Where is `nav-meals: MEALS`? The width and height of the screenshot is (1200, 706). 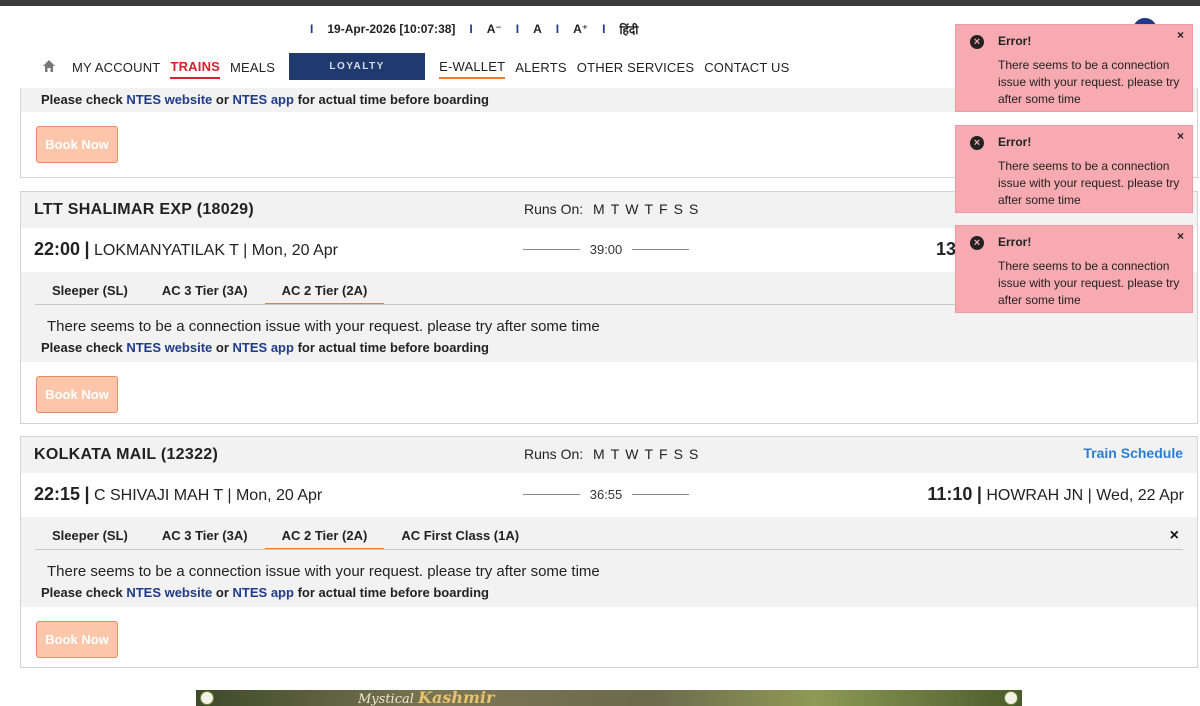
nav-meals: MEALS is located at coordinates (252, 66).